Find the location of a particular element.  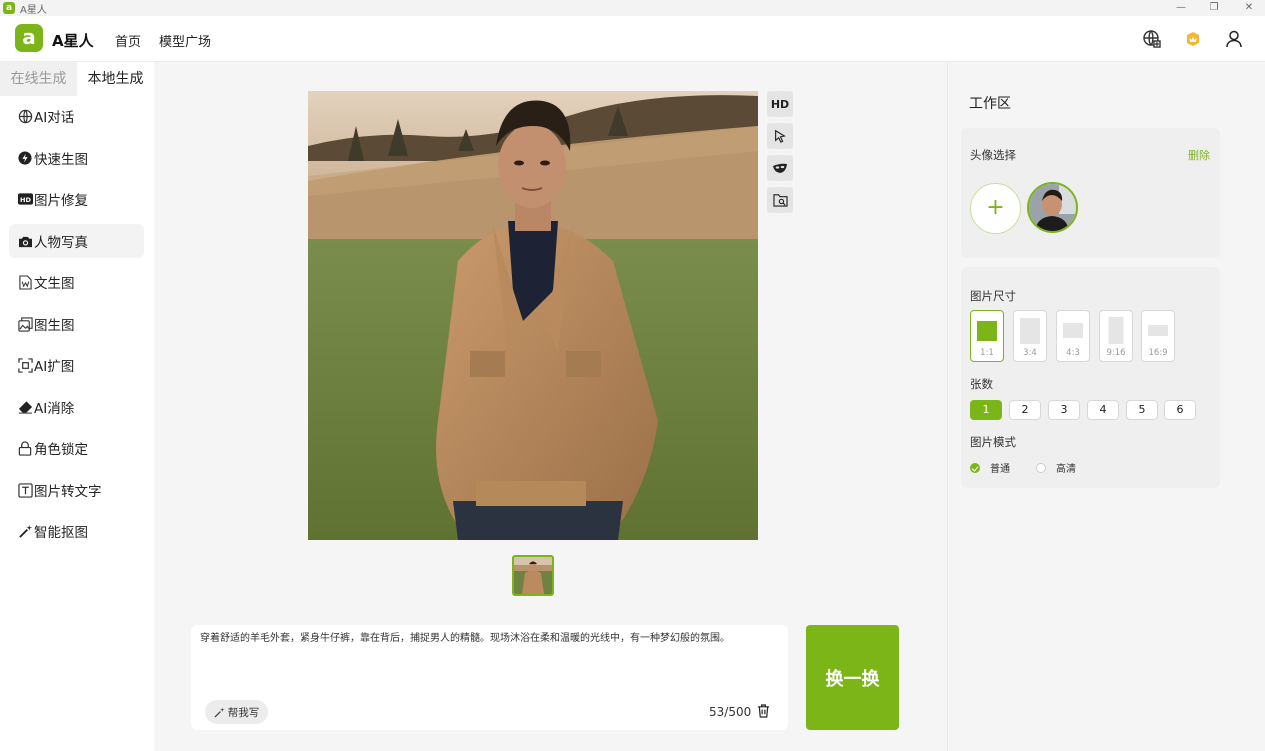

sidebar-tabs: 在线生成 本地生成 is located at coordinates (77, 79).